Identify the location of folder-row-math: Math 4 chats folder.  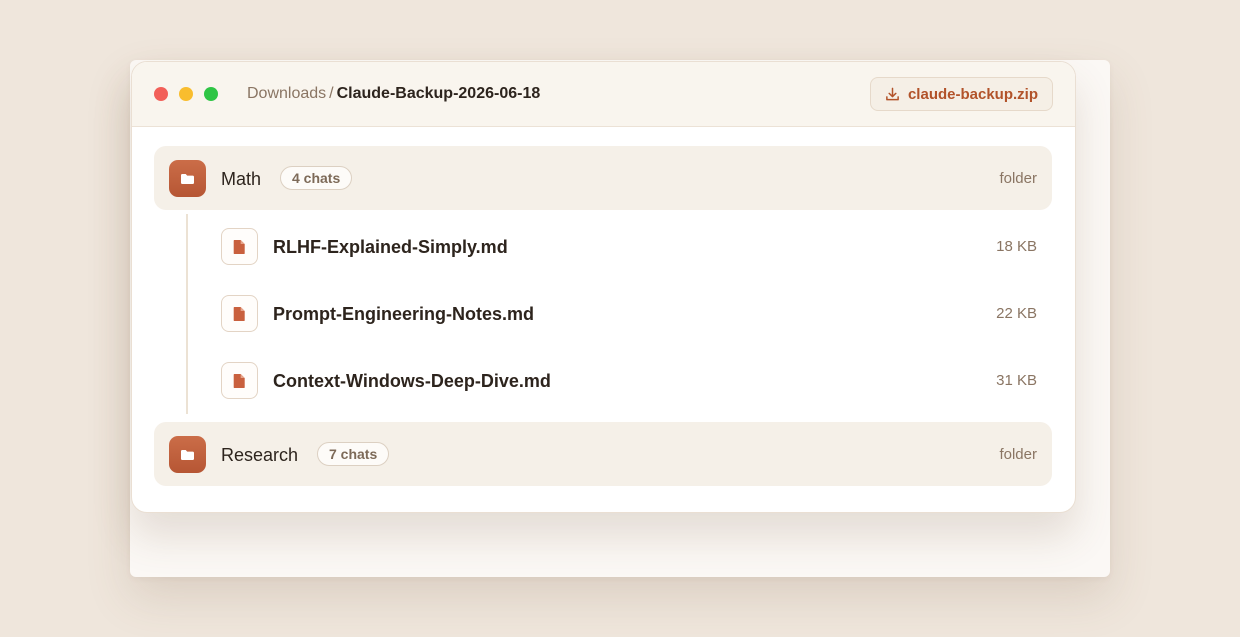
(603, 178).